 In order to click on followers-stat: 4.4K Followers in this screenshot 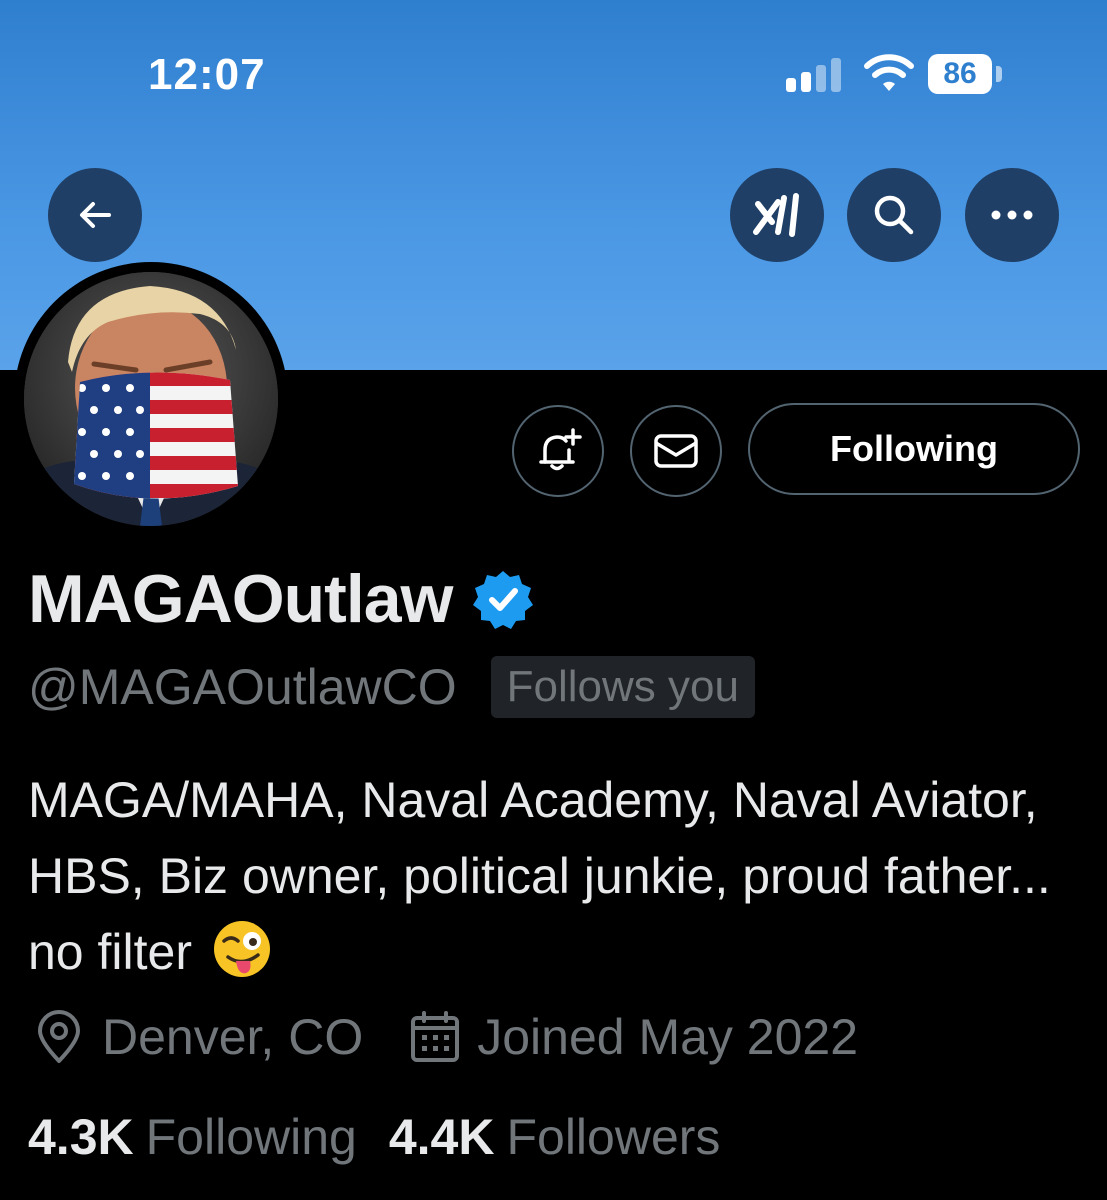, I will do `click(555, 1137)`.